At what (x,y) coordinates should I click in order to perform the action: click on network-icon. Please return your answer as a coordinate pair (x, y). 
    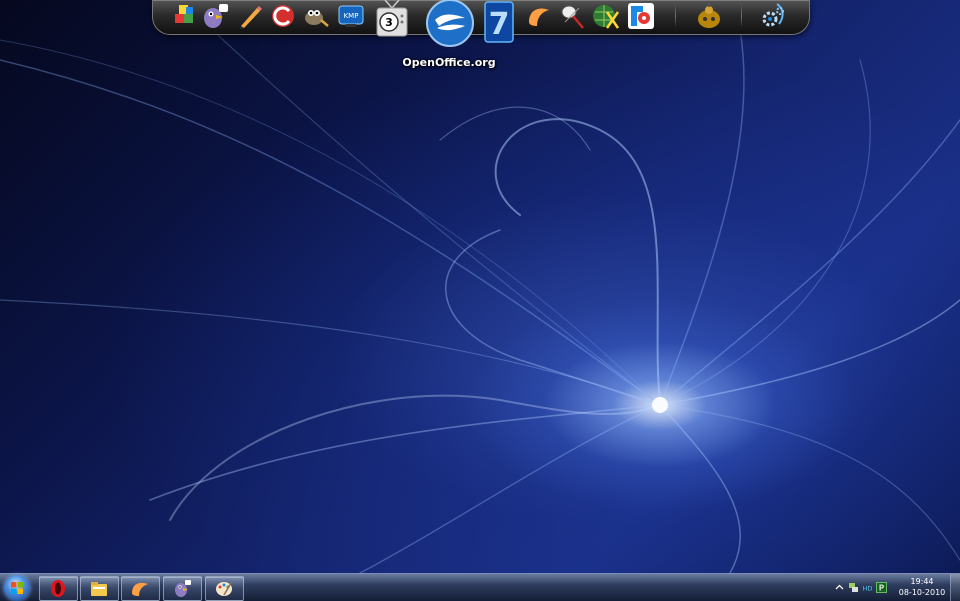
    Looking at the image, I should click on (853, 587).